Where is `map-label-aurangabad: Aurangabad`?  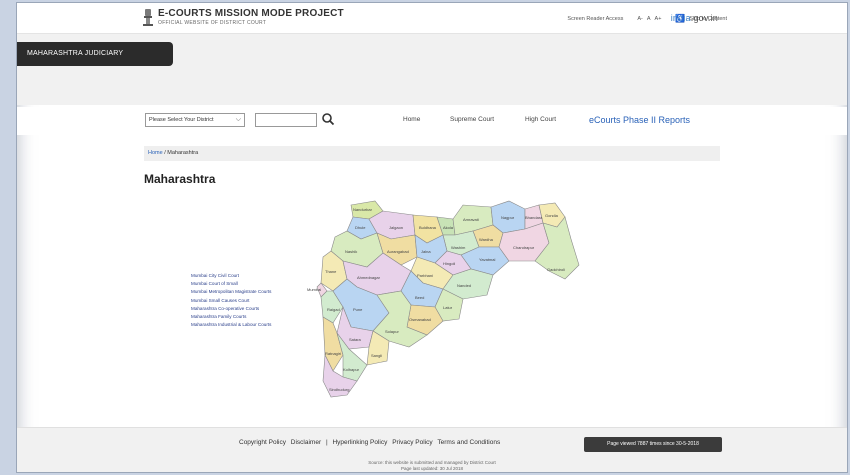
map-label-aurangabad: Aurangabad is located at coordinates (398, 251).